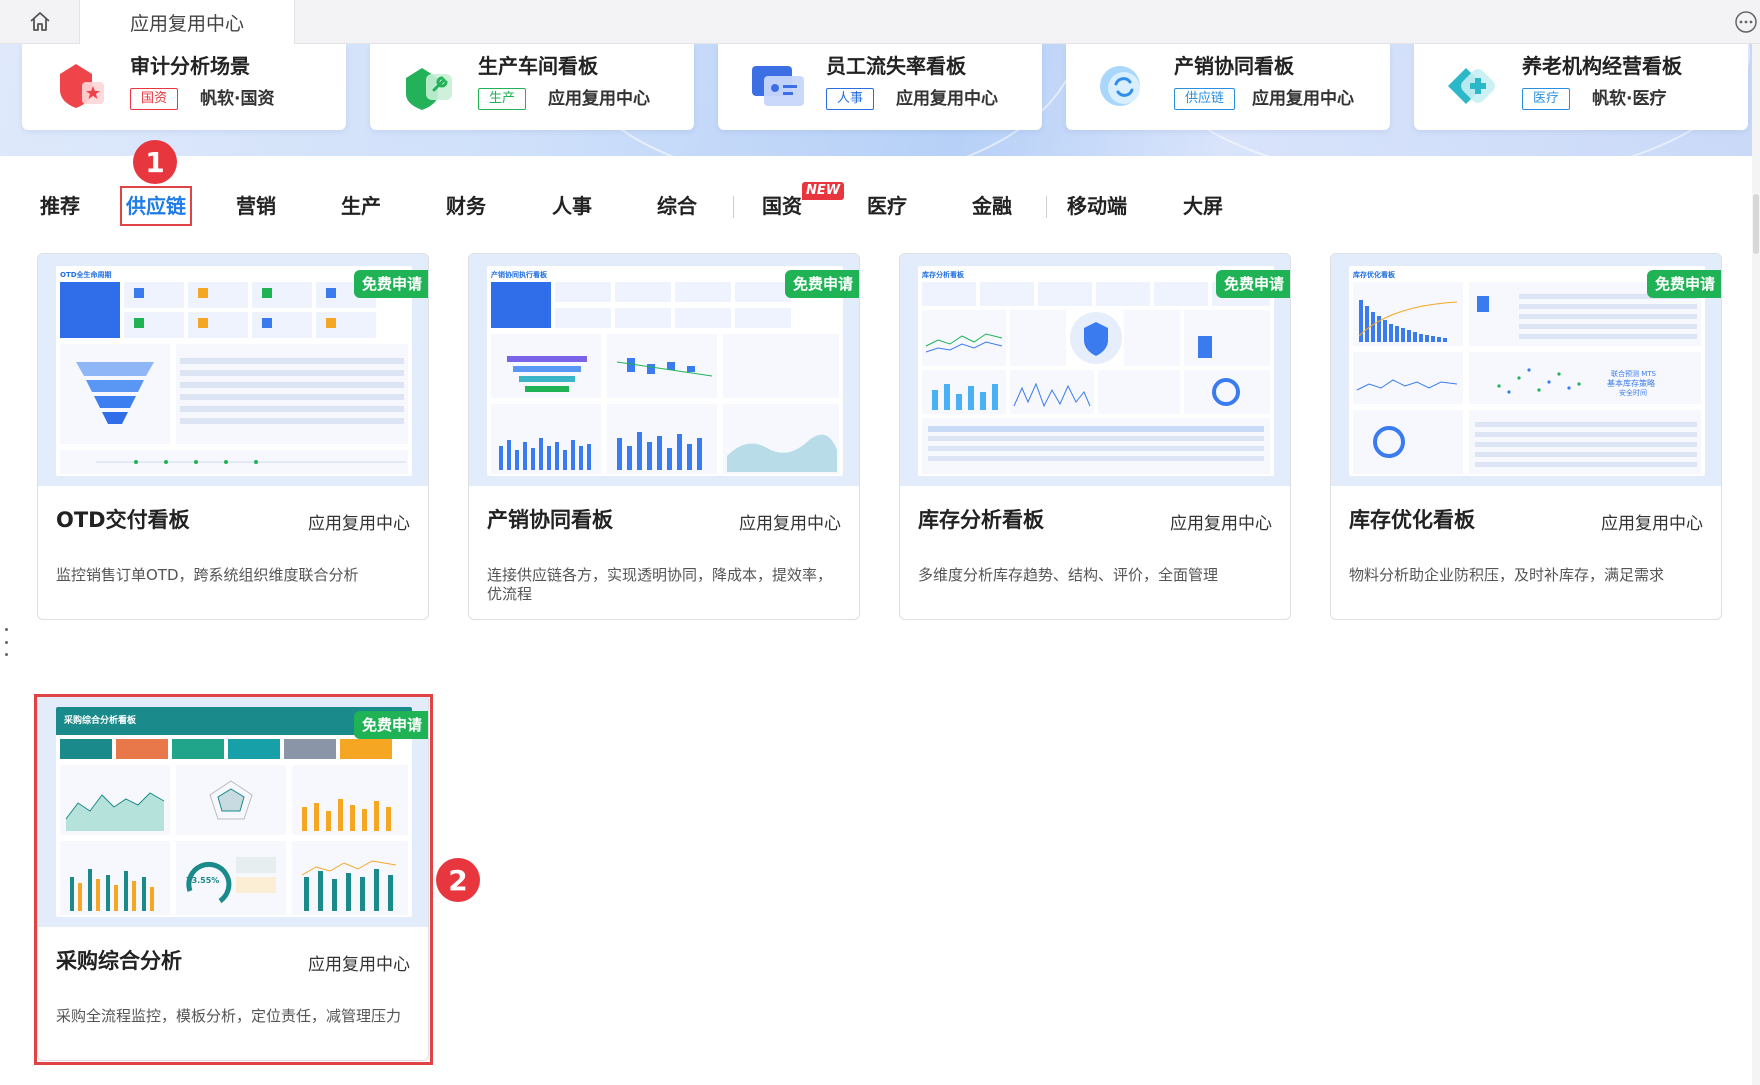 This screenshot has width=1760, height=1085. I want to click on card-description: 连接供应链各方，实现透明协同，降成本，提效率，优流程, so click(660, 584).